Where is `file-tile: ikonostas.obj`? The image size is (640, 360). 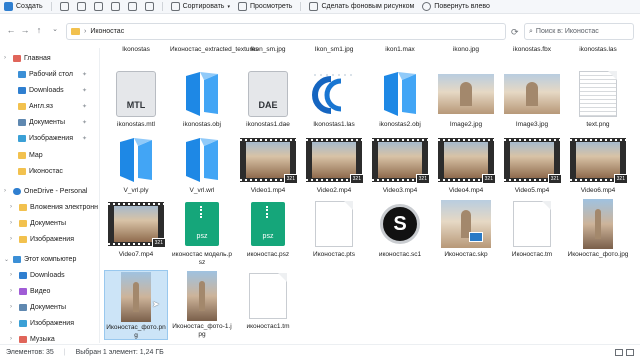
file-tile: ikonostas.obj is located at coordinates (202, 98).